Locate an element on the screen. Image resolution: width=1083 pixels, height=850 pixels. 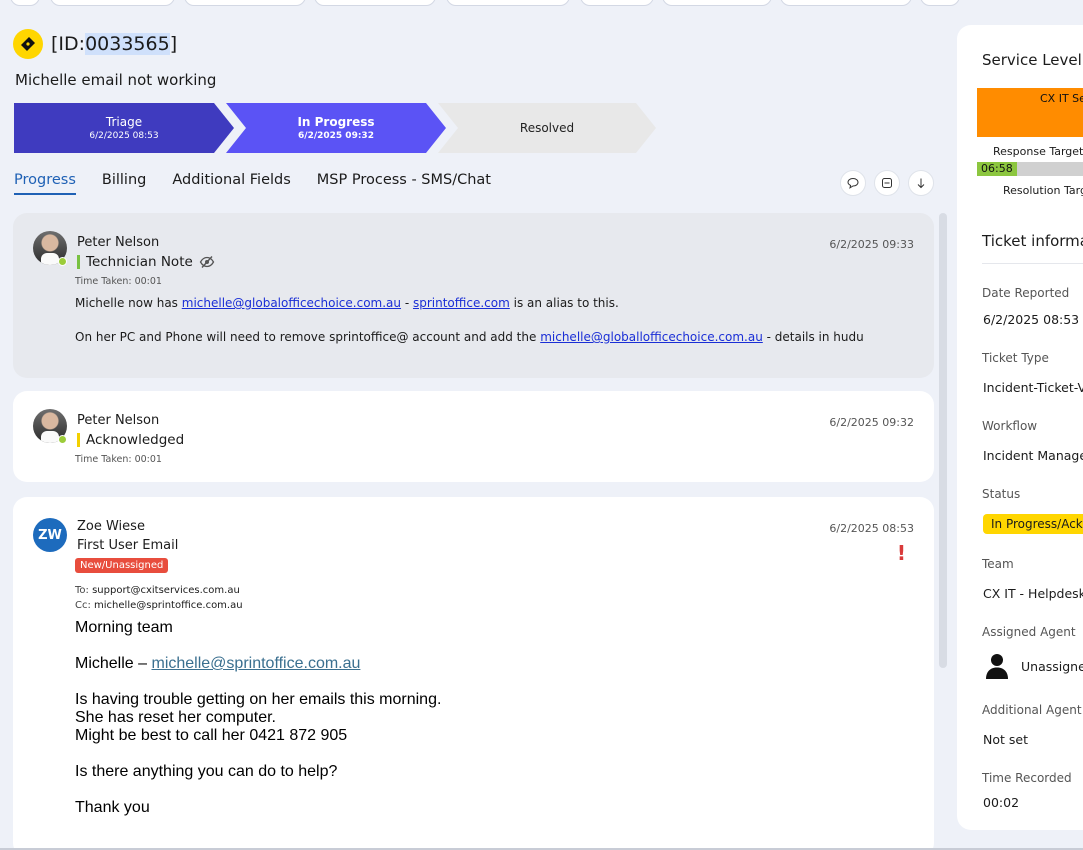
status-badge: New/Unassigned is located at coordinates (122, 565).